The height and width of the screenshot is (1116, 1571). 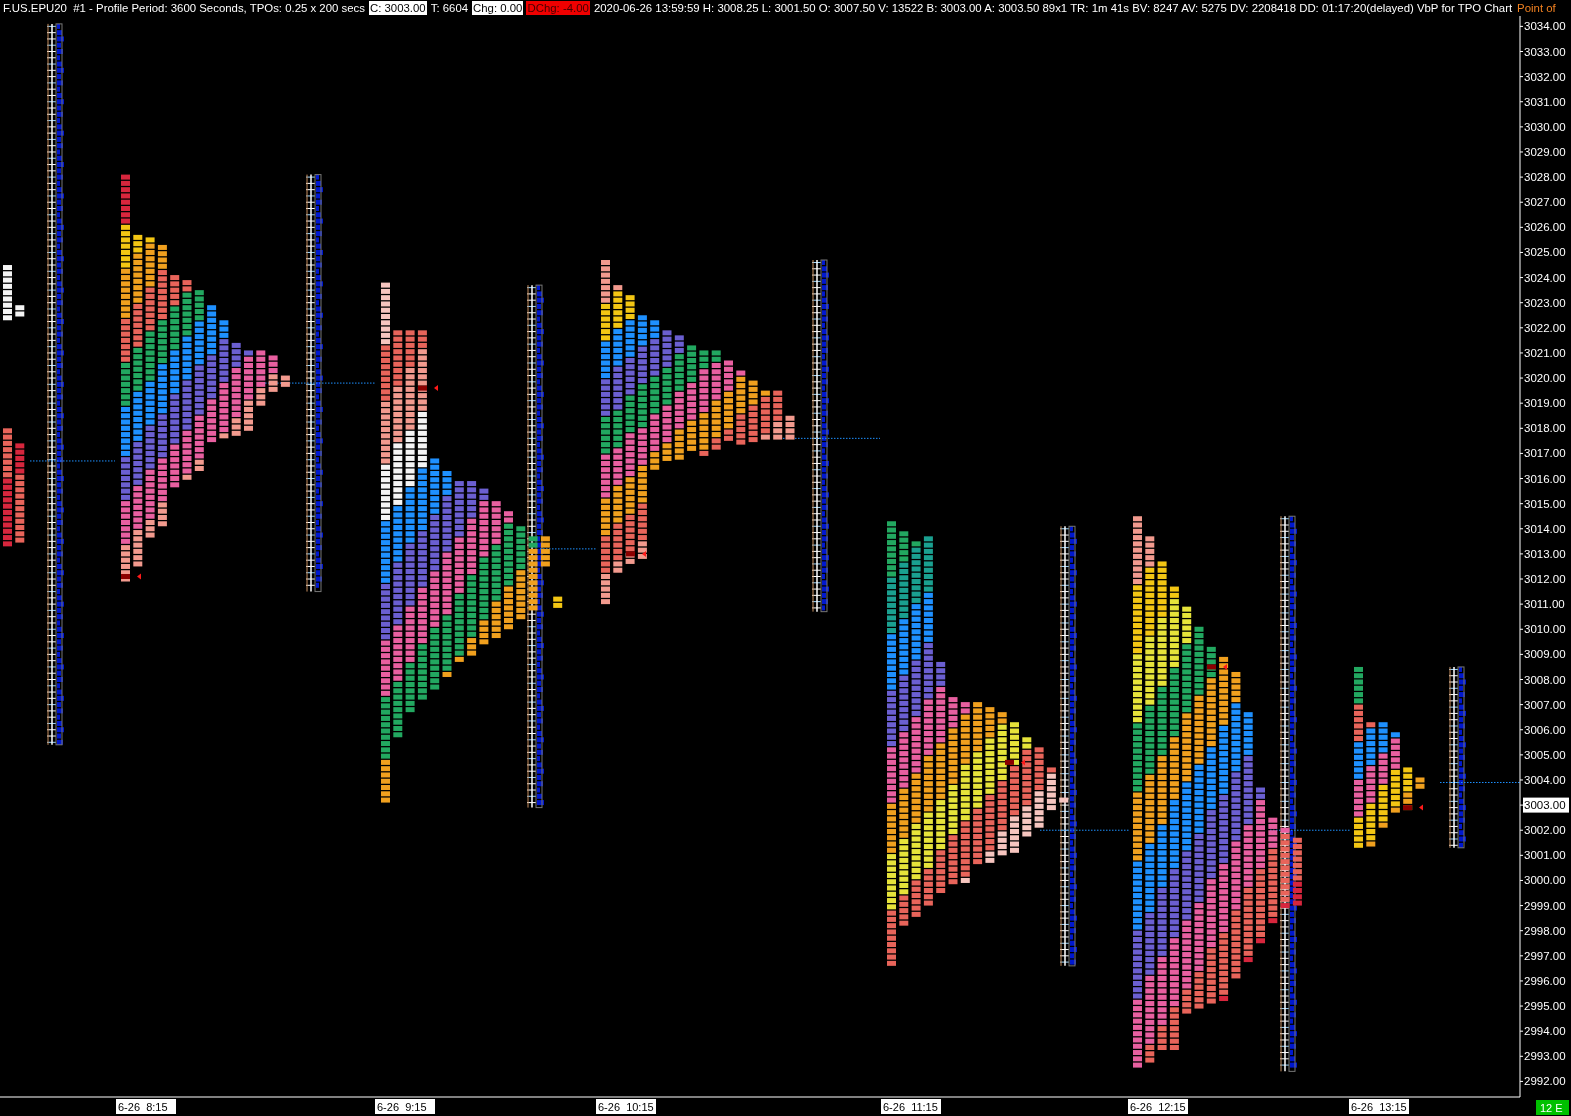 I want to click on price-label: 2998.00, so click(x=1545, y=930).